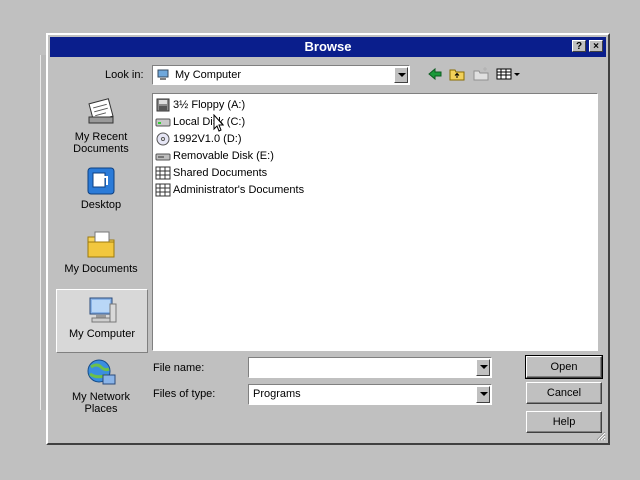 This screenshot has height=480, width=640. What do you see at coordinates (596, 46) in the screenshot?
I see `close-title-button: ×` at bounding box center [596, 46].